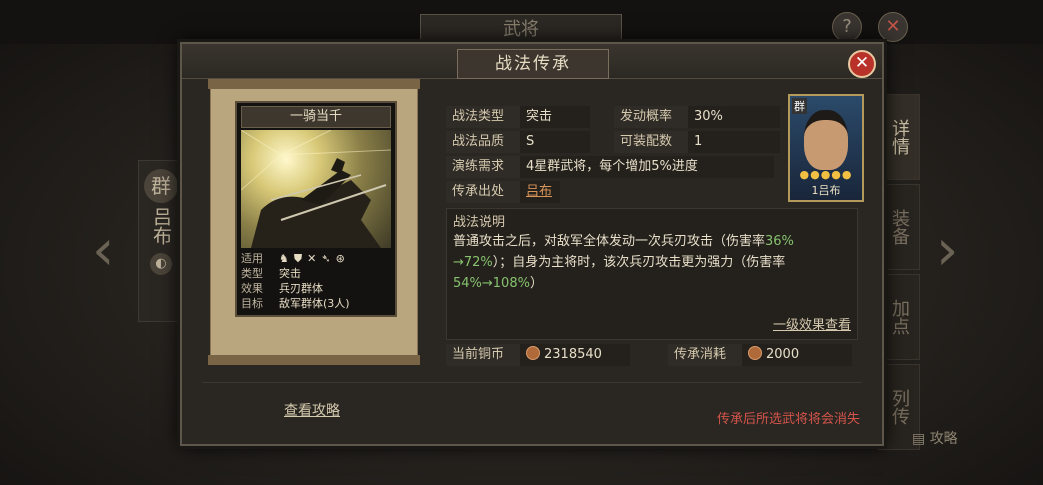  I want to click on background-close-icon: ✕, so click(893, 27).